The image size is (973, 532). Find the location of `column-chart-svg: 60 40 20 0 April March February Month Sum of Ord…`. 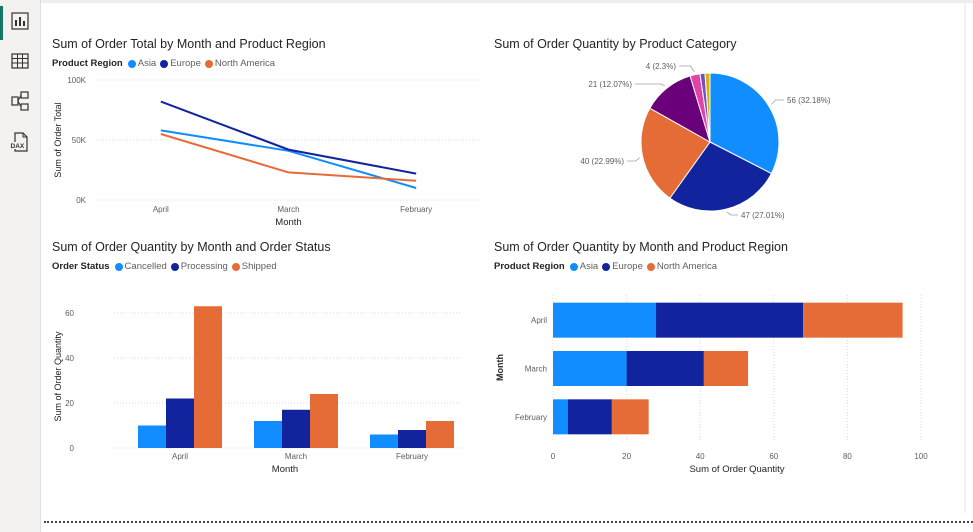

column-chart-svg: 60 40 20 0 April March February Month Sum of Ord… is located at coordinates (257, 390).